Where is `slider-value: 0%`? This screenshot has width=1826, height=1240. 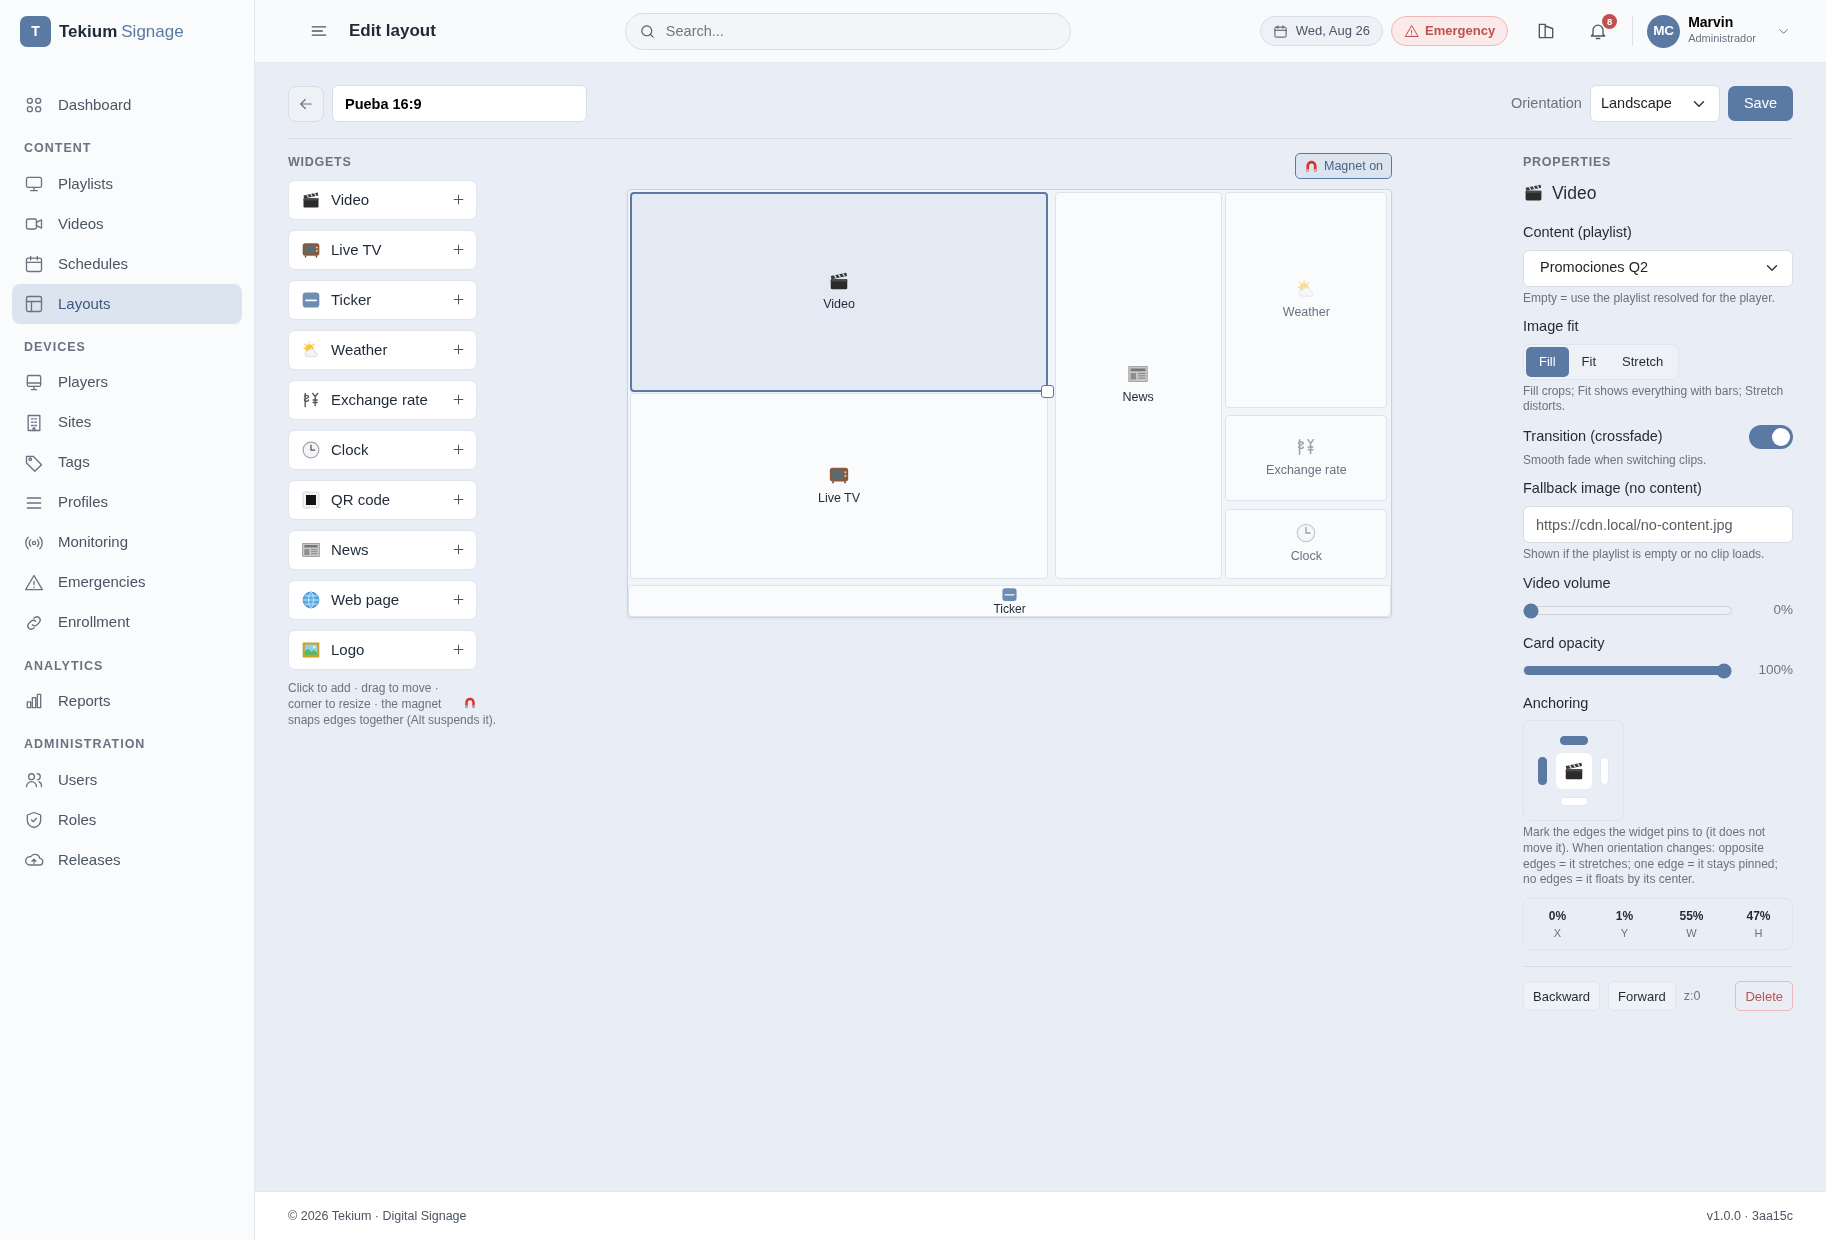
slider-value: 0% is located at coordinates (1782, 610).